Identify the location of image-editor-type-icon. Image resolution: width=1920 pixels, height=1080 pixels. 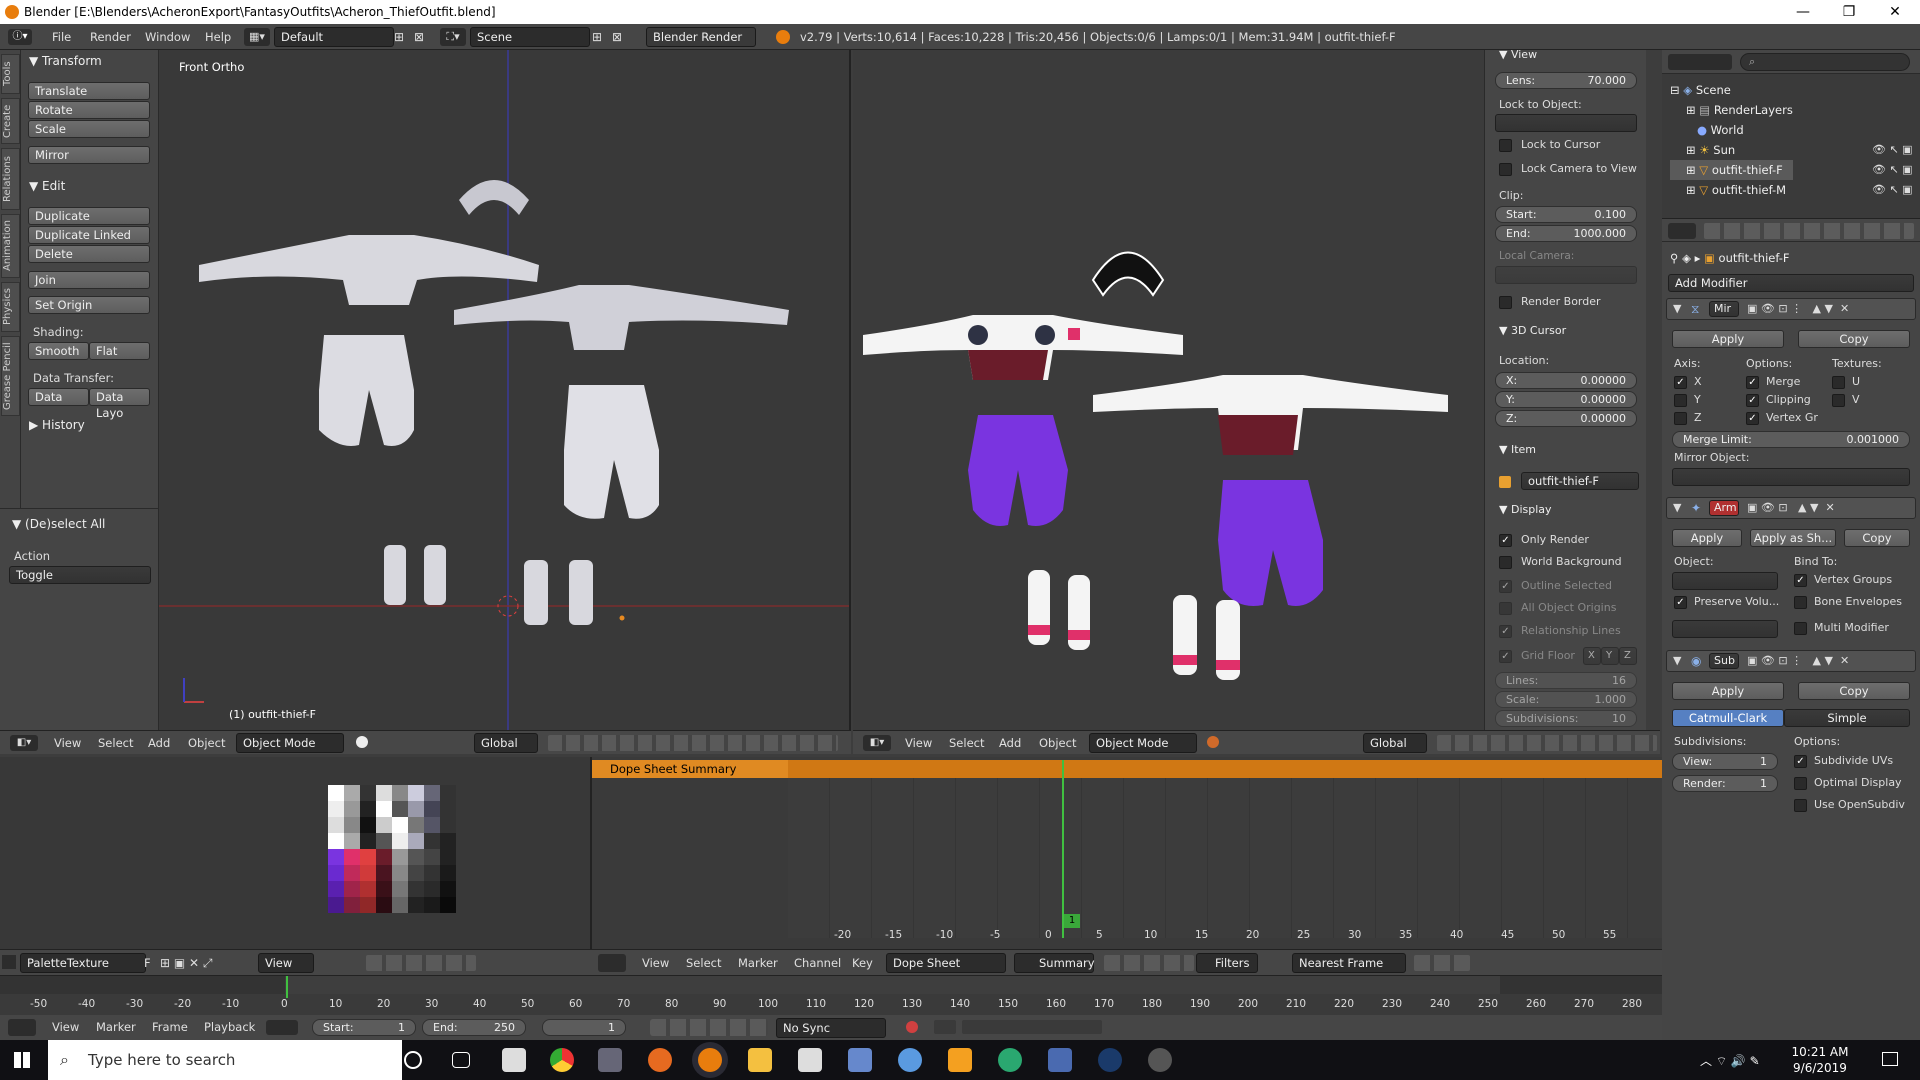
(9, 962).